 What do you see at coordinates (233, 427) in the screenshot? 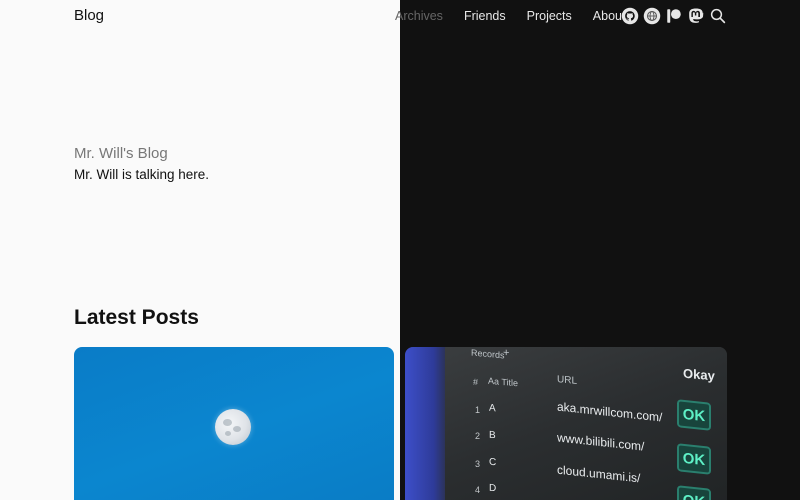
I see `moon-image` at bounding box center [233, 427].